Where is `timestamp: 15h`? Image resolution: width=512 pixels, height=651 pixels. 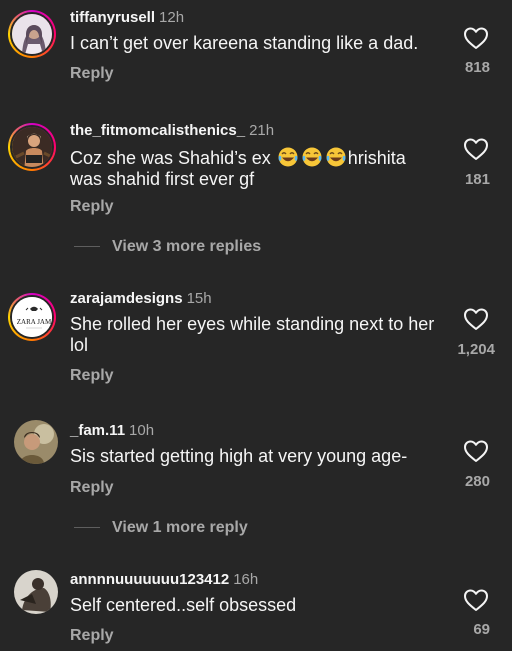 timestamp: 15h is located at coordinates (199, 298).